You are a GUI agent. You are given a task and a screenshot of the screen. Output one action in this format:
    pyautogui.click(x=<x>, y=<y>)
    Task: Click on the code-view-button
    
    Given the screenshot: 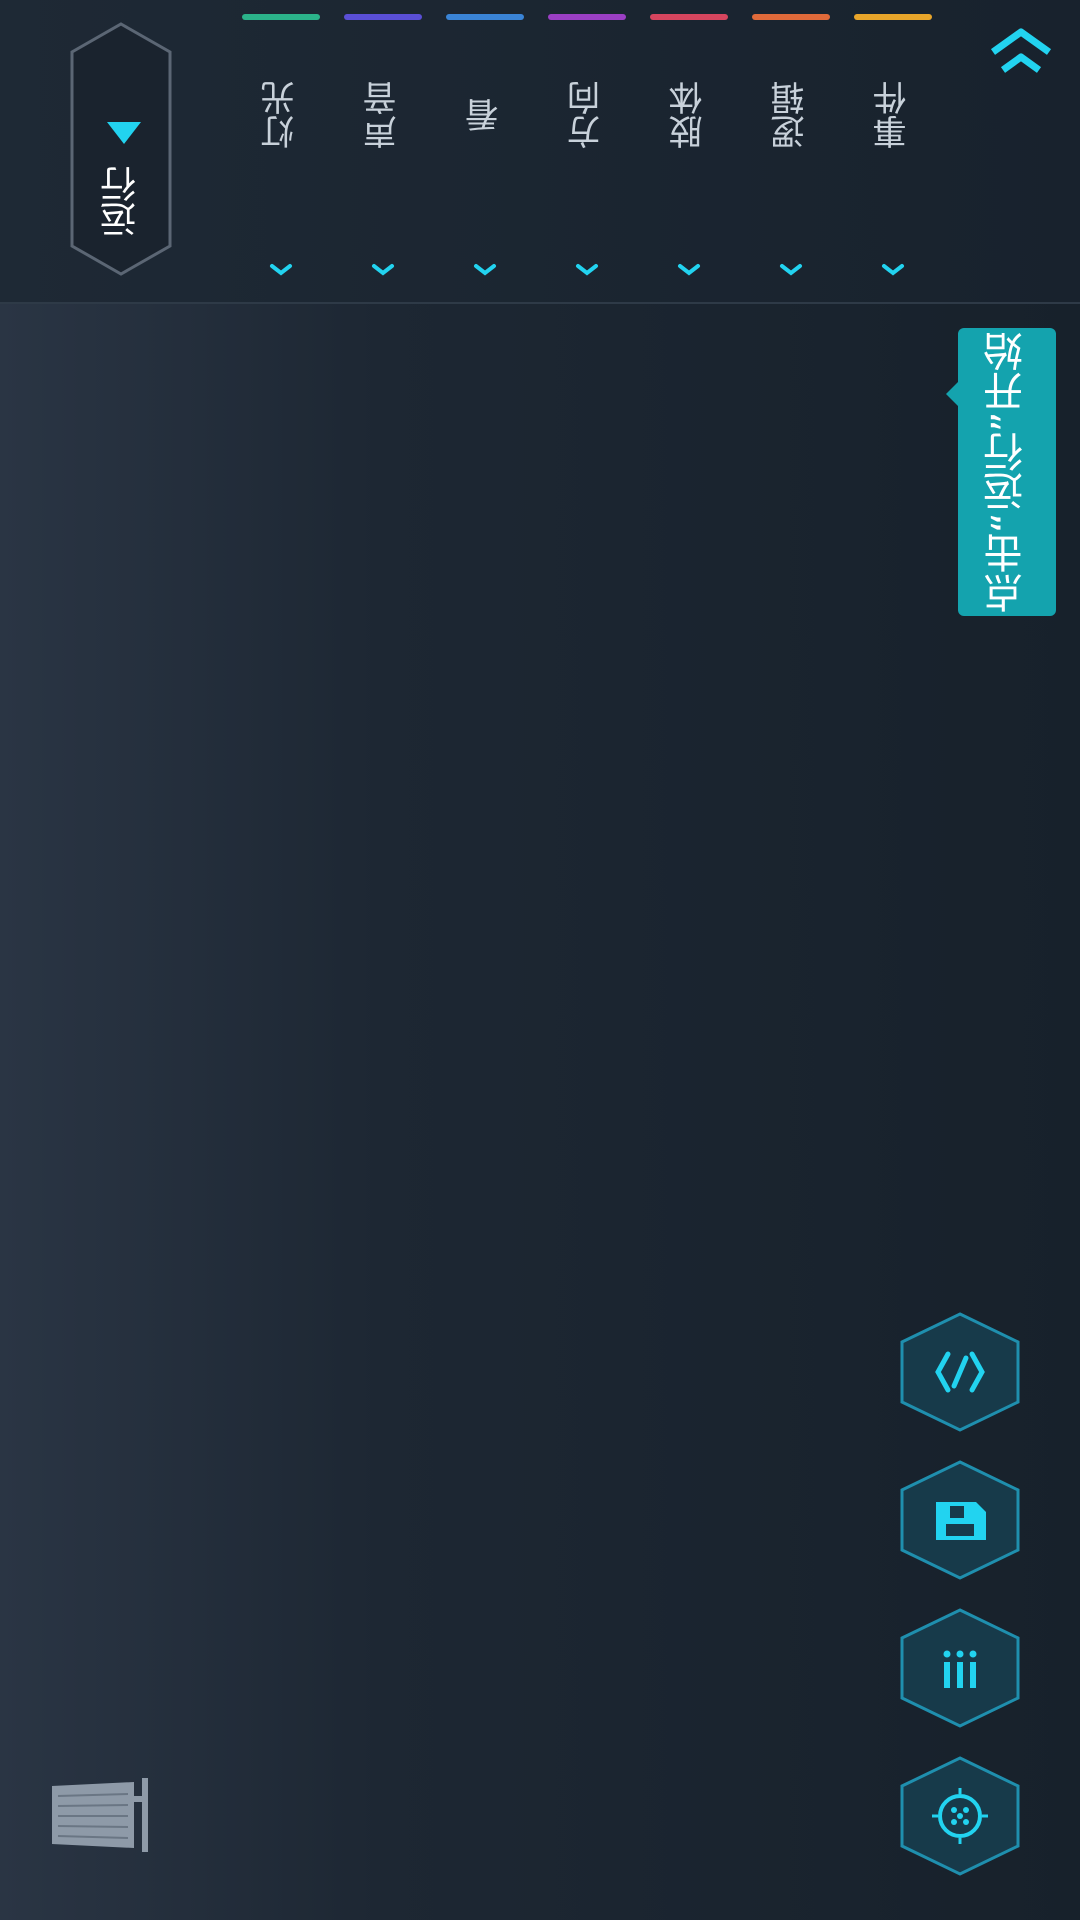 What is the action you would take?
    pyautogui.click(x=960, y=1372)
    